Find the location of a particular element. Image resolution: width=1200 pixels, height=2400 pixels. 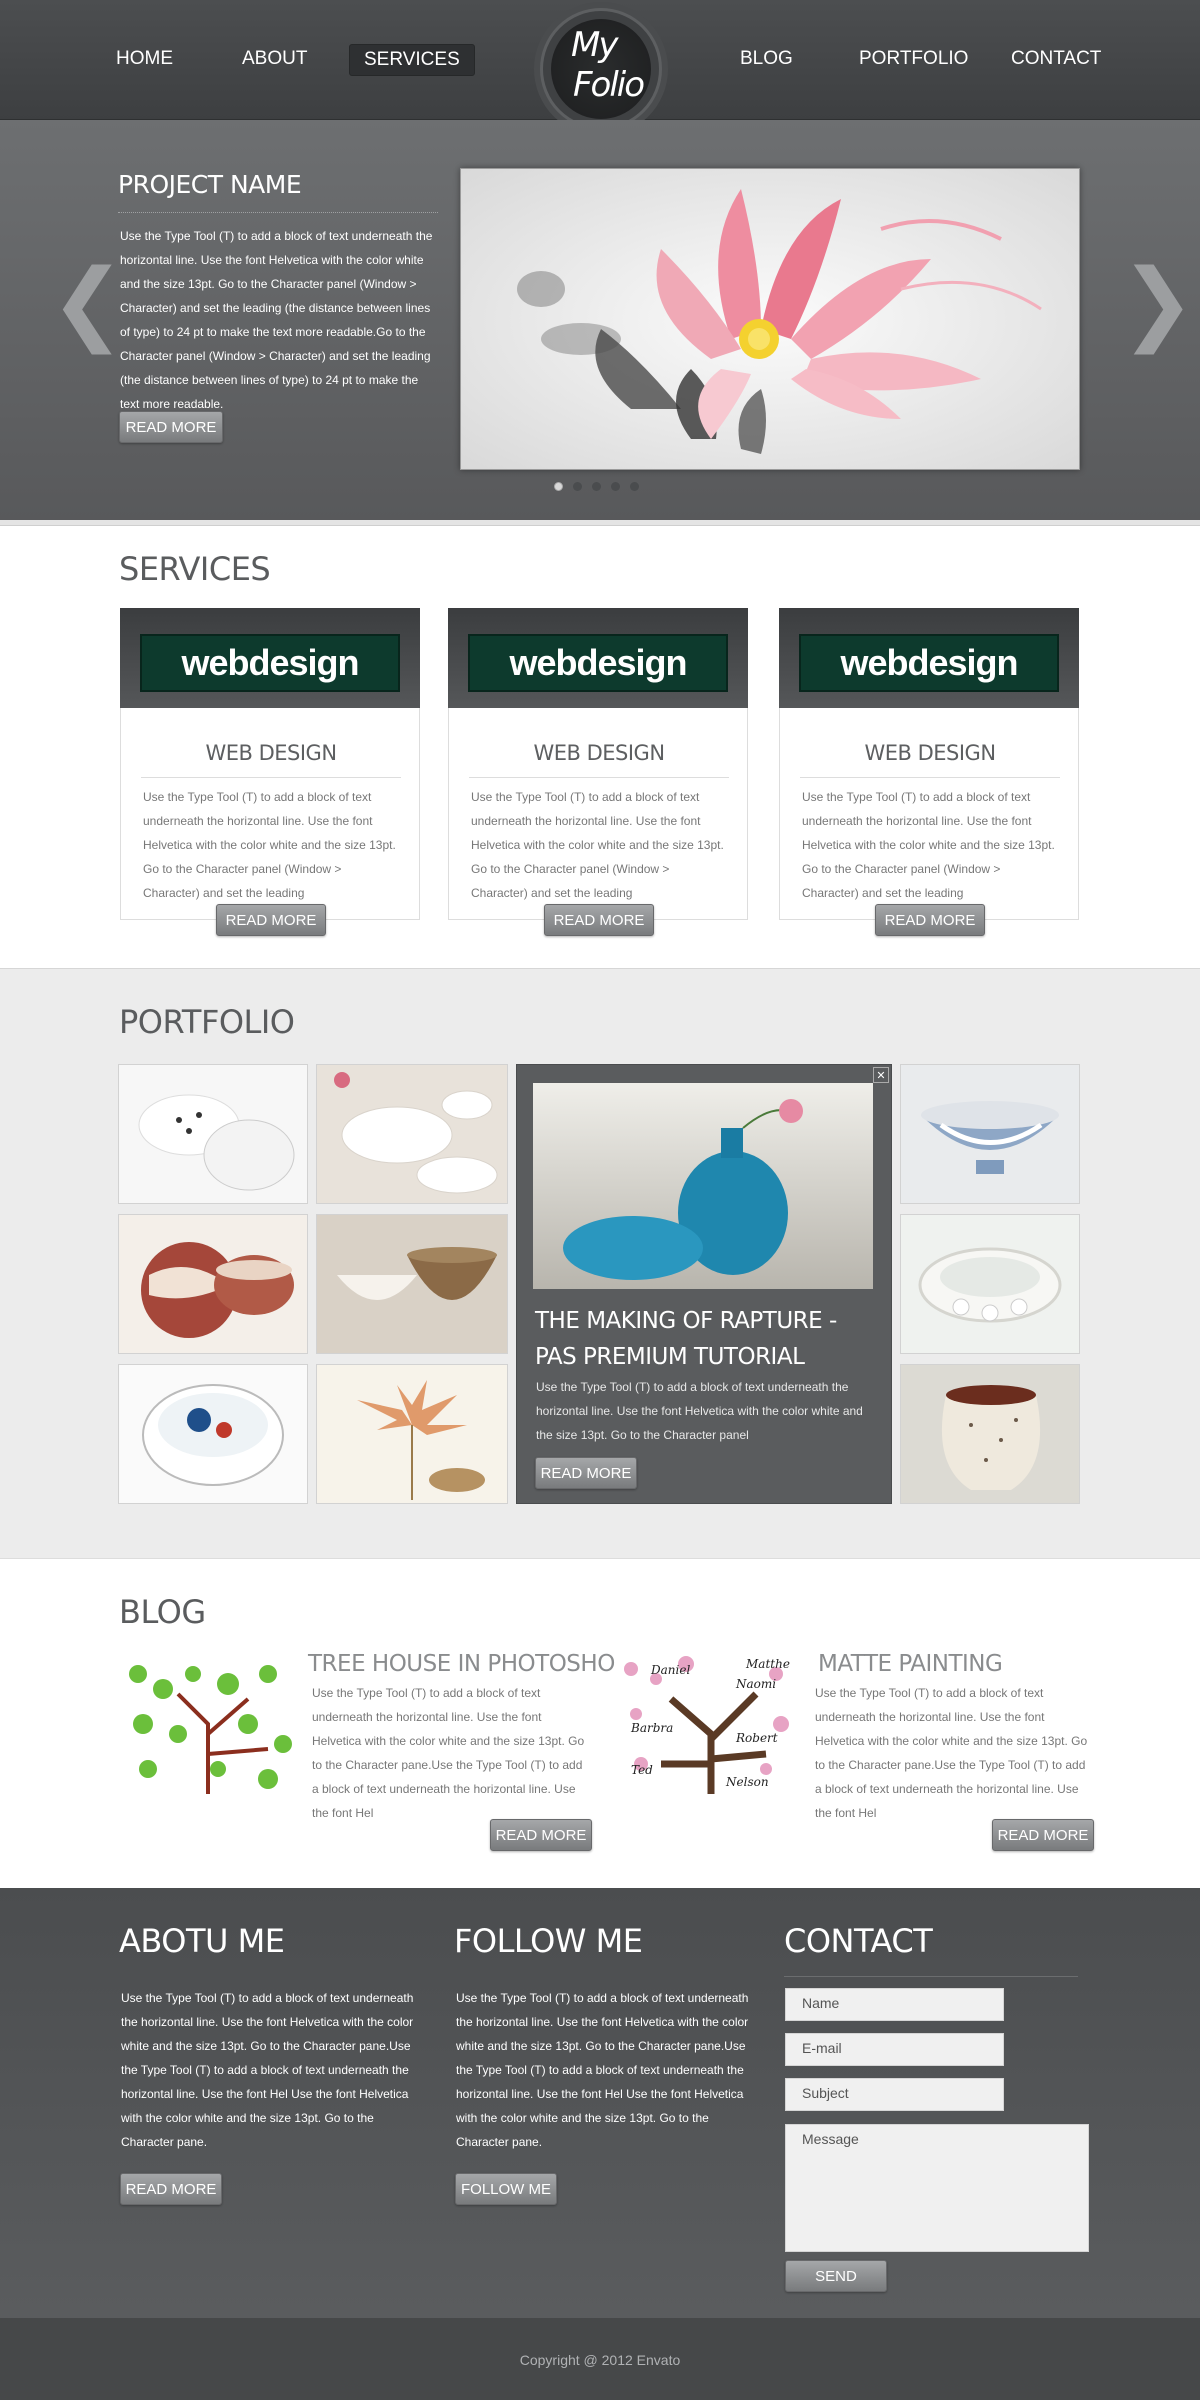

send-button: SEND is located at coordinates (836, 2276).